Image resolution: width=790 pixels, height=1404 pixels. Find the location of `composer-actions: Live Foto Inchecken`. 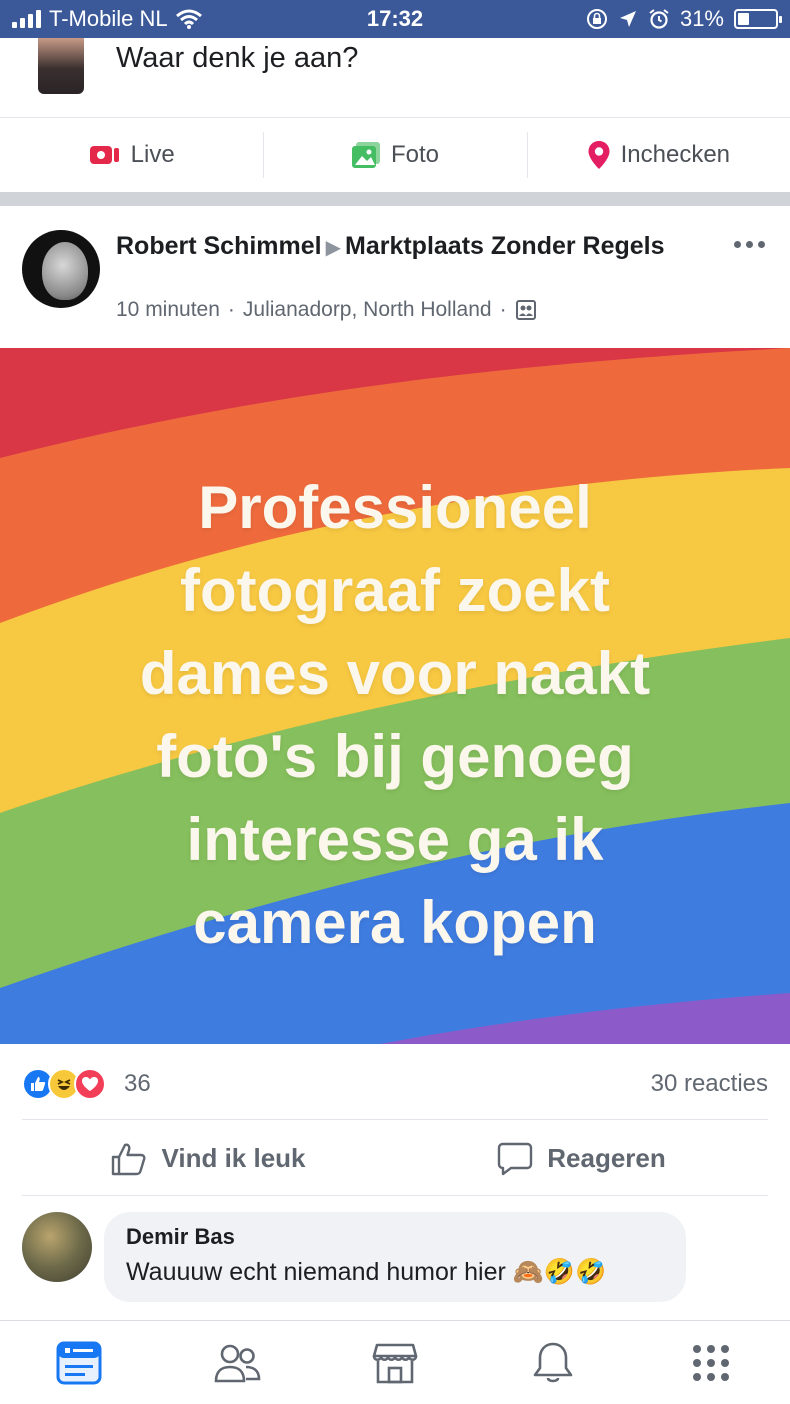

composer-actions: Live Foto Inchecken is located at coordinates (395, 155).